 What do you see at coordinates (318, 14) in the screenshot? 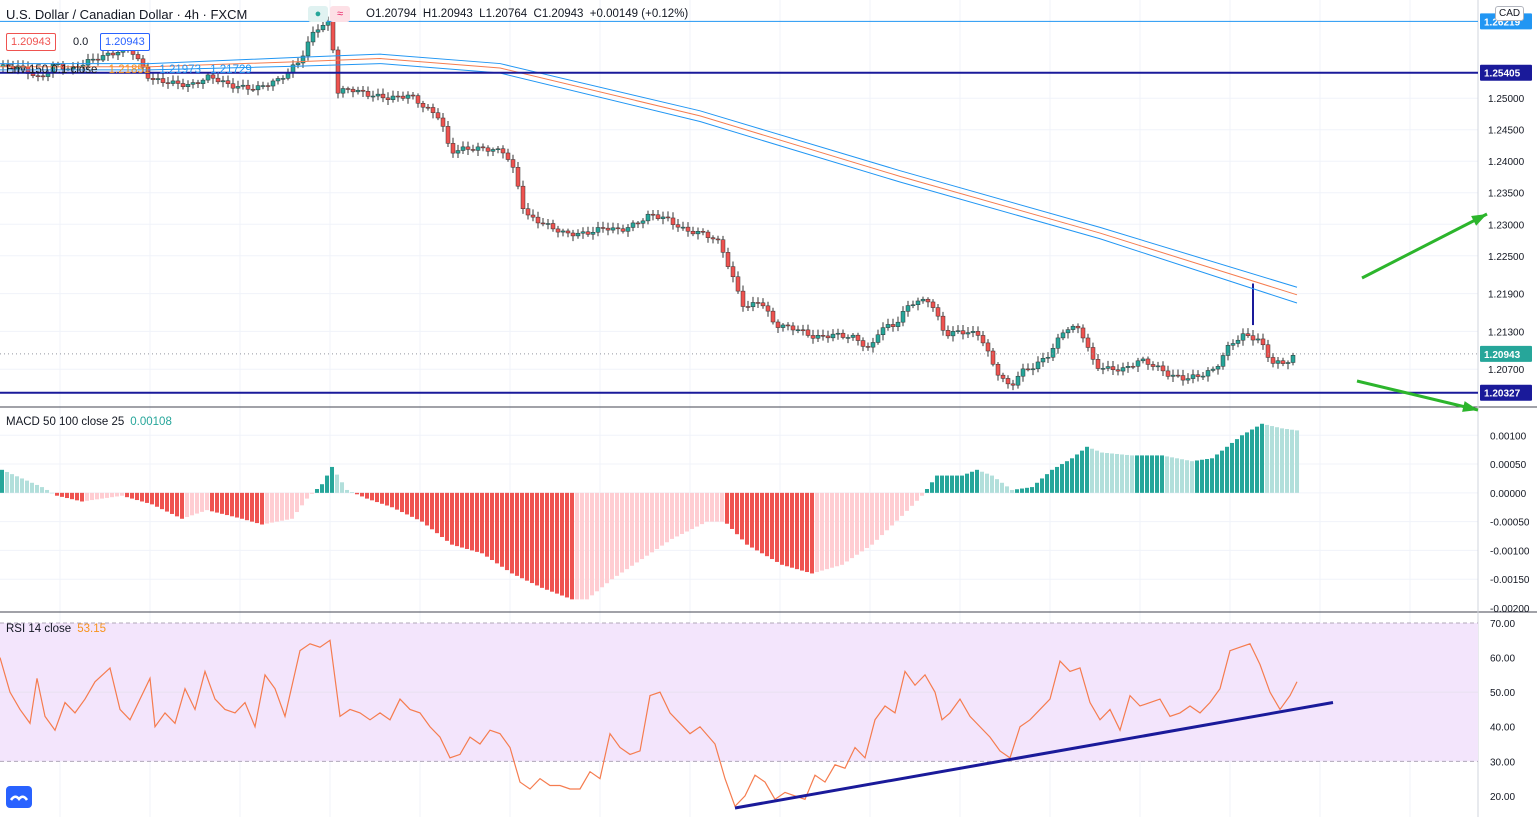
I see `eye-icon: ●` at bounding box center [318, 14].